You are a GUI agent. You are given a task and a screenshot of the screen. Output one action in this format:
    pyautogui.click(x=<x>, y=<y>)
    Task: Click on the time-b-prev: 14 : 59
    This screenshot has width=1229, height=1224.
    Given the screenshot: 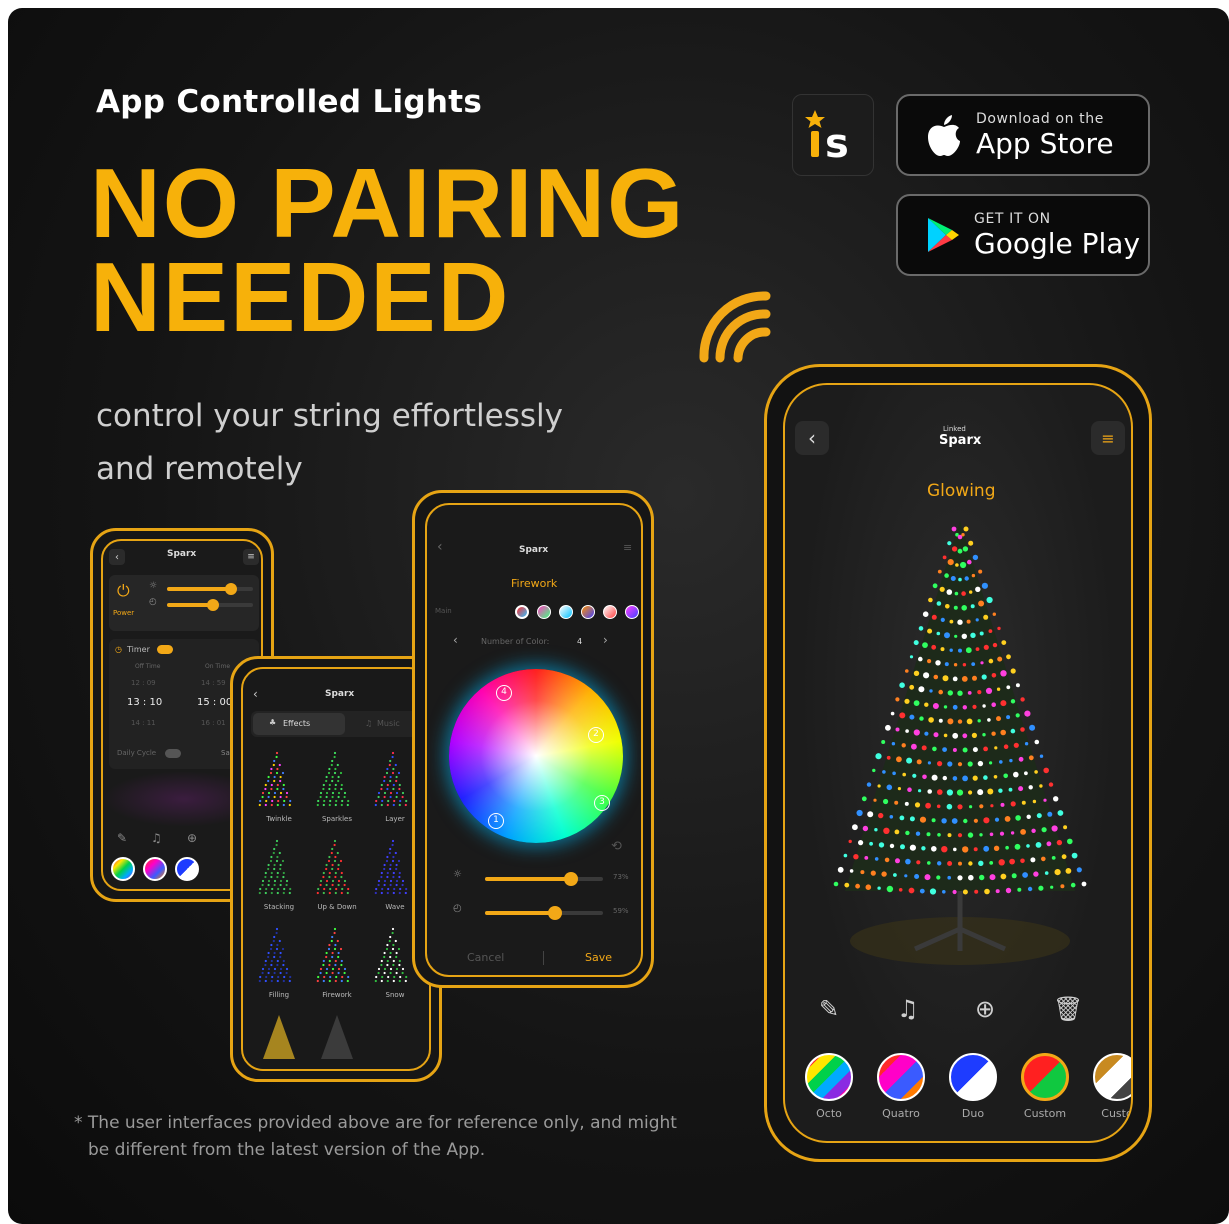 What is the action you would take?
    pyautogui.click(x=213, y=683)
    